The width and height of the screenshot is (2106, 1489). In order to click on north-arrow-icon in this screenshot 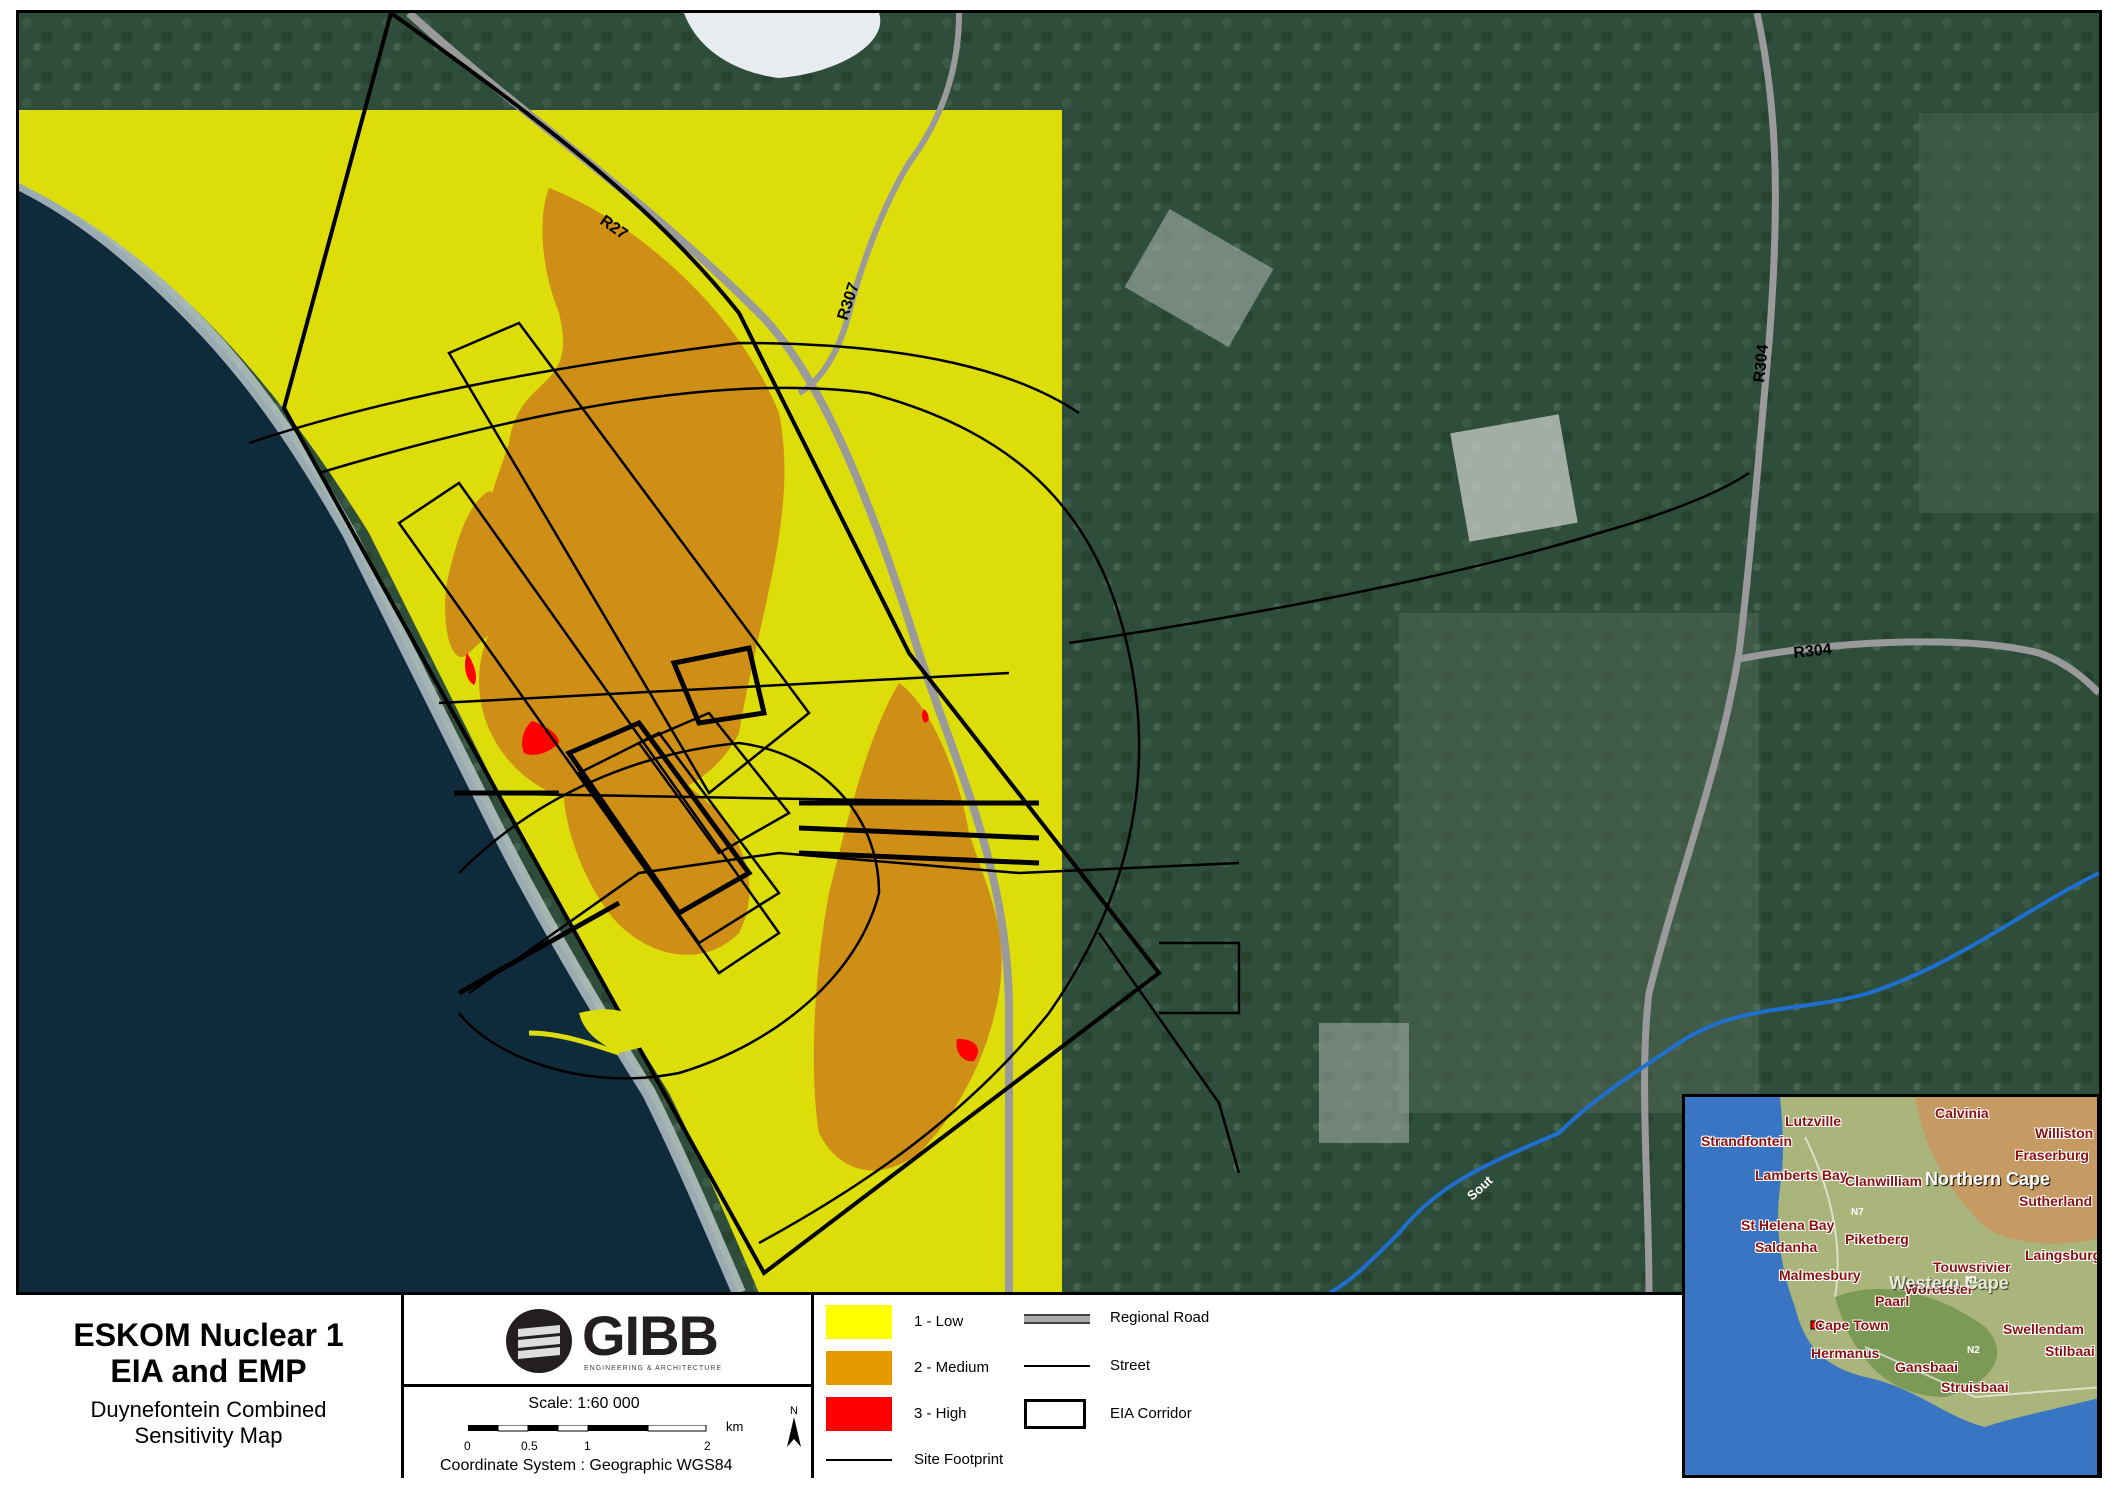, I will do `click(794, 1432)`.